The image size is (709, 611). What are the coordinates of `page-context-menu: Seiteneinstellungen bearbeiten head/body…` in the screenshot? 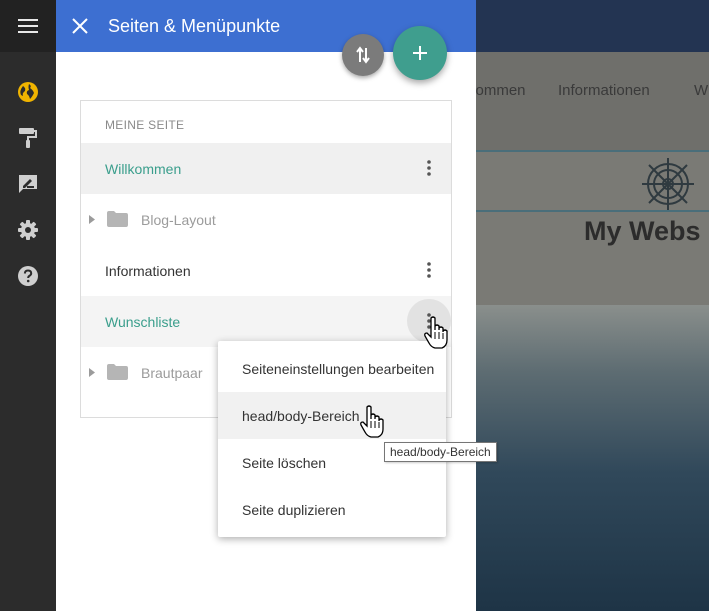 It's located at (332, 439).